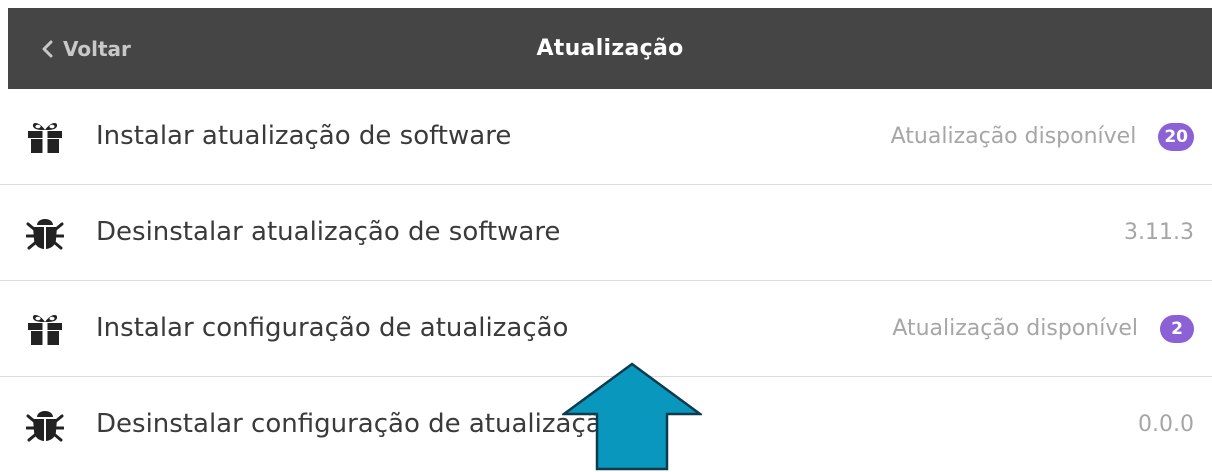 This screenshot has width=1212, height=472. Describe the element at coordinates (632, 416) in the screenshot. I see `annotation-arrow-up-icon` at that location.